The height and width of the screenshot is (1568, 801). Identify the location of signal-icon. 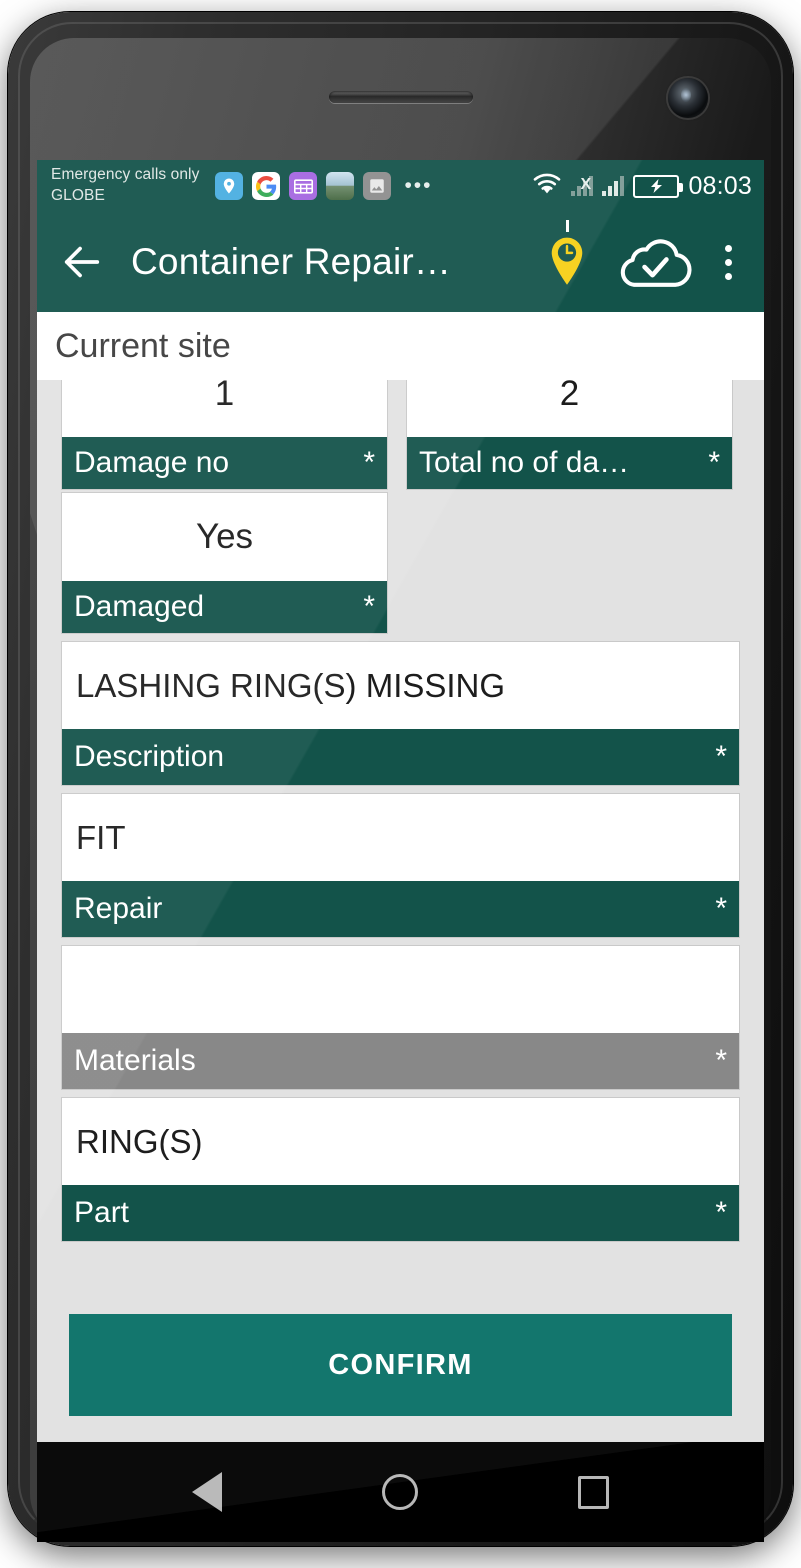
(613, 186).